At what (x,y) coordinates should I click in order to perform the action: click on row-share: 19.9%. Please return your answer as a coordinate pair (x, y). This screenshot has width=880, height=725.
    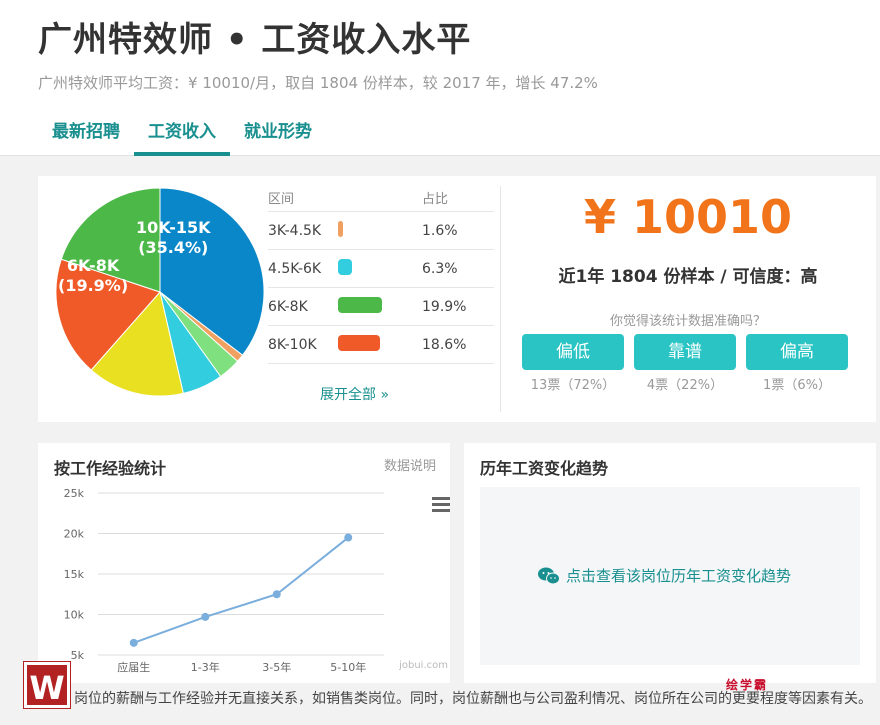
    Looking at the image, I should click on (444, 306).